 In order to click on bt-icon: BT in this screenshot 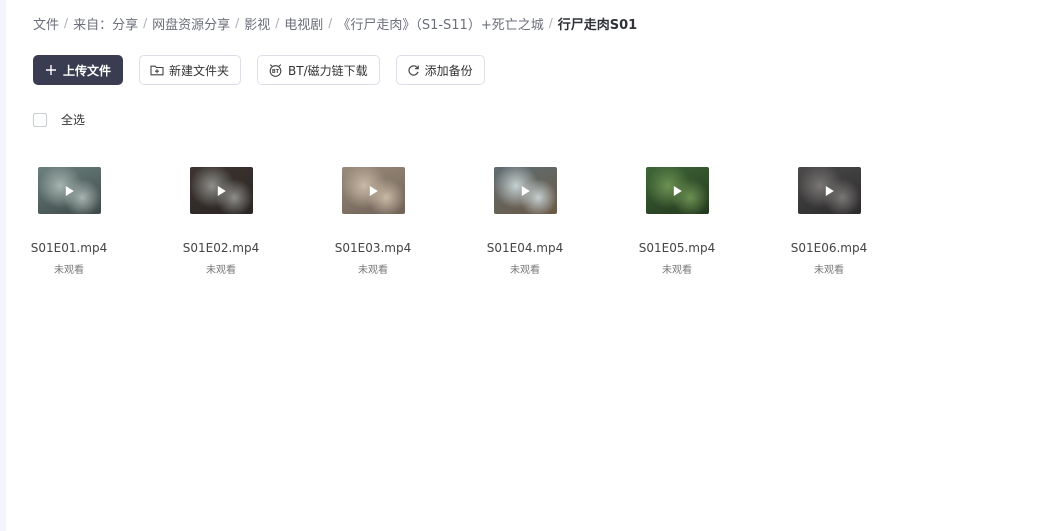, I will do `click(275, 70)`.